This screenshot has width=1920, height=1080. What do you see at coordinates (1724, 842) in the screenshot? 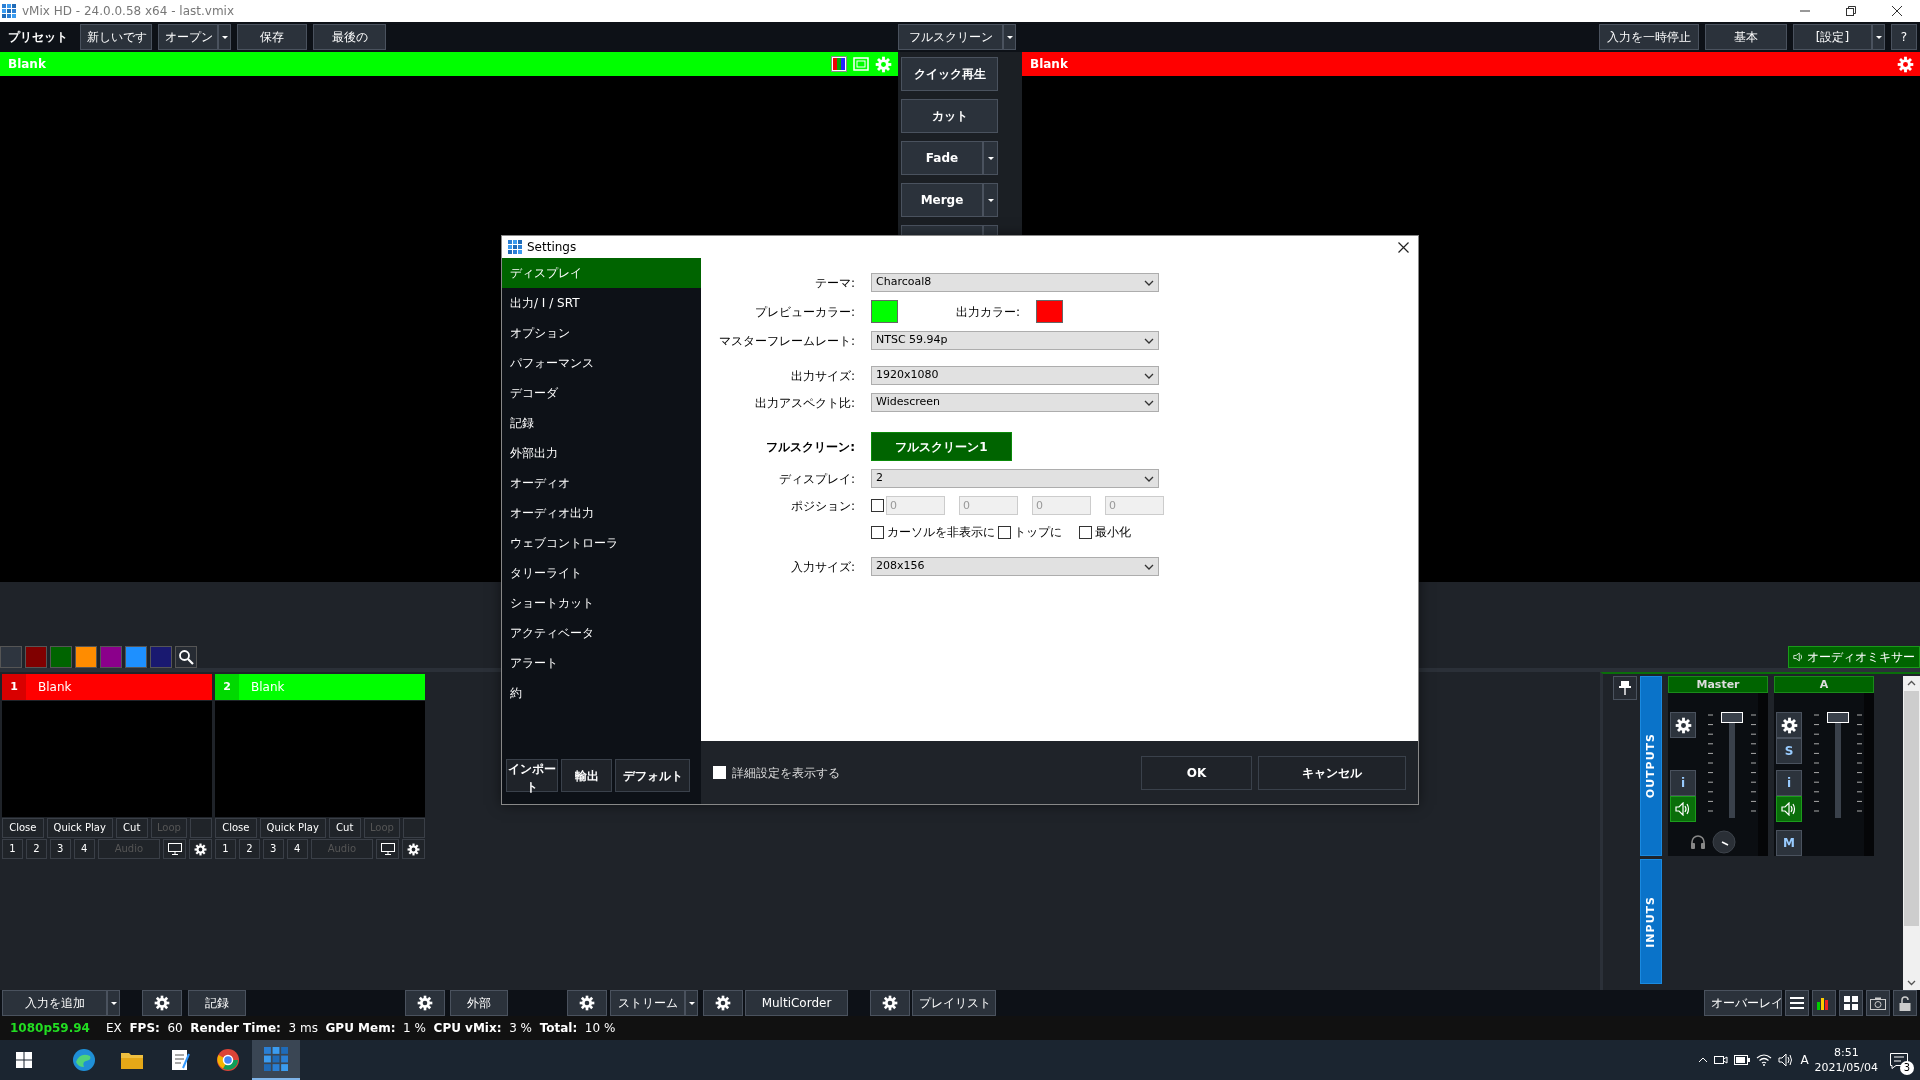
I see `volume-knob` at bounding box center [1724, 842].